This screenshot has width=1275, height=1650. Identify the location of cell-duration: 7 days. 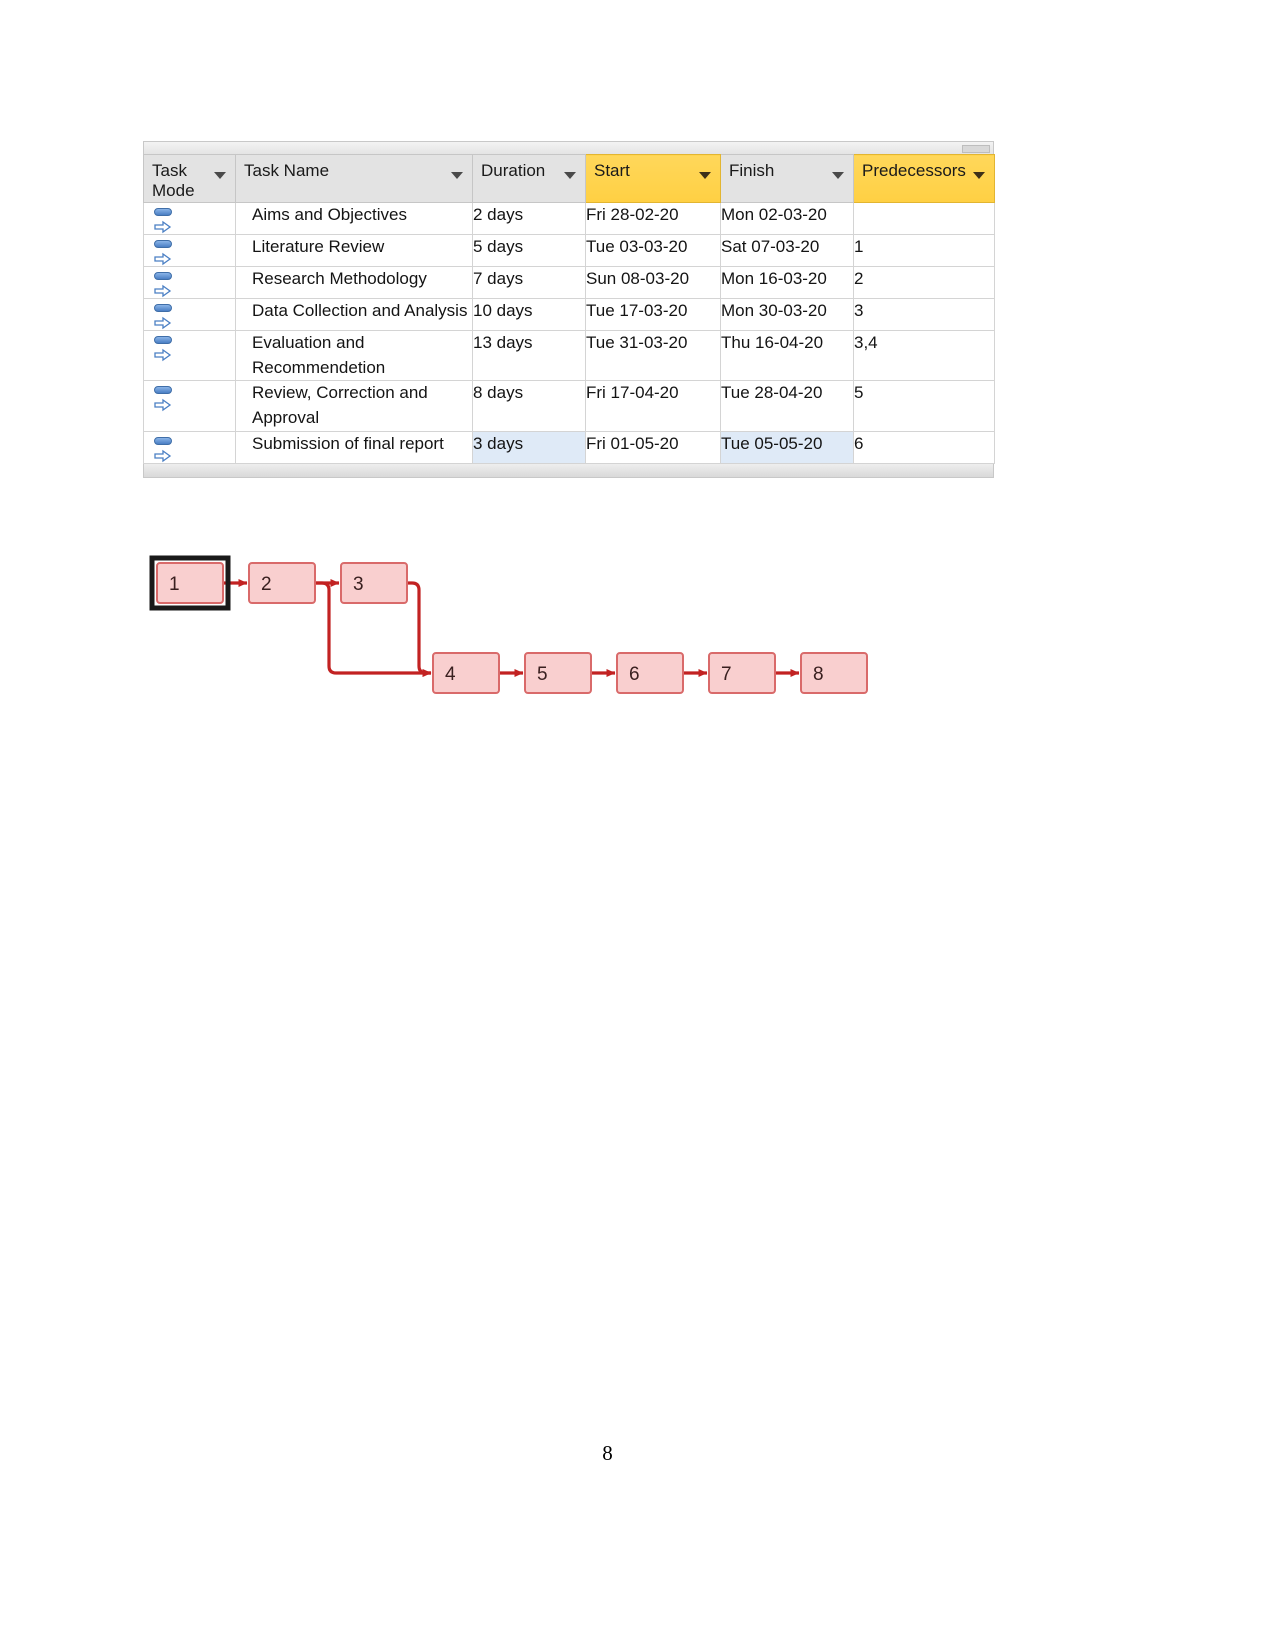
(529, 282).